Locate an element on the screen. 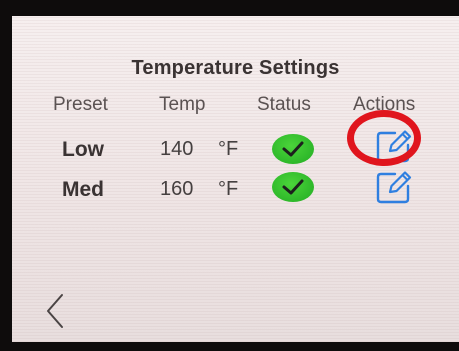 The width and height of the screenshot is (459, 351). column-header-temp: Temp is located at coordinates (182, 104).